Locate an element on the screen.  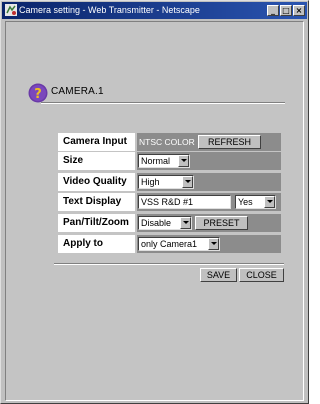
text-display-value-cell: VSS R&D #1 Yes is located at coordinates (209, 202).